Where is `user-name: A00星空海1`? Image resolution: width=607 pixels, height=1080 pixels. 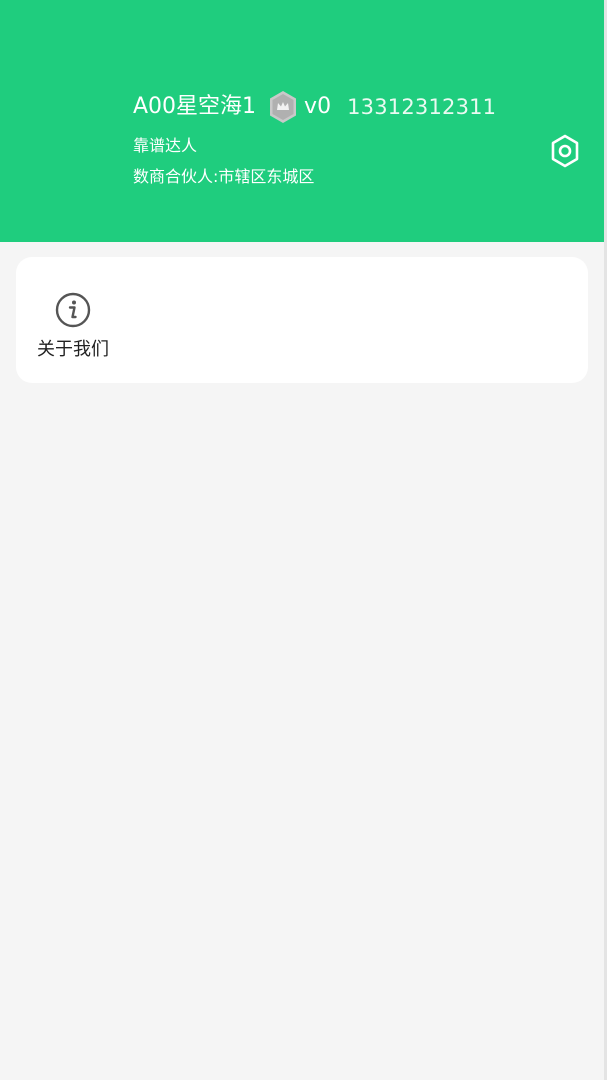 user-name: A00星空海1 is located at coordinates (195, 106).